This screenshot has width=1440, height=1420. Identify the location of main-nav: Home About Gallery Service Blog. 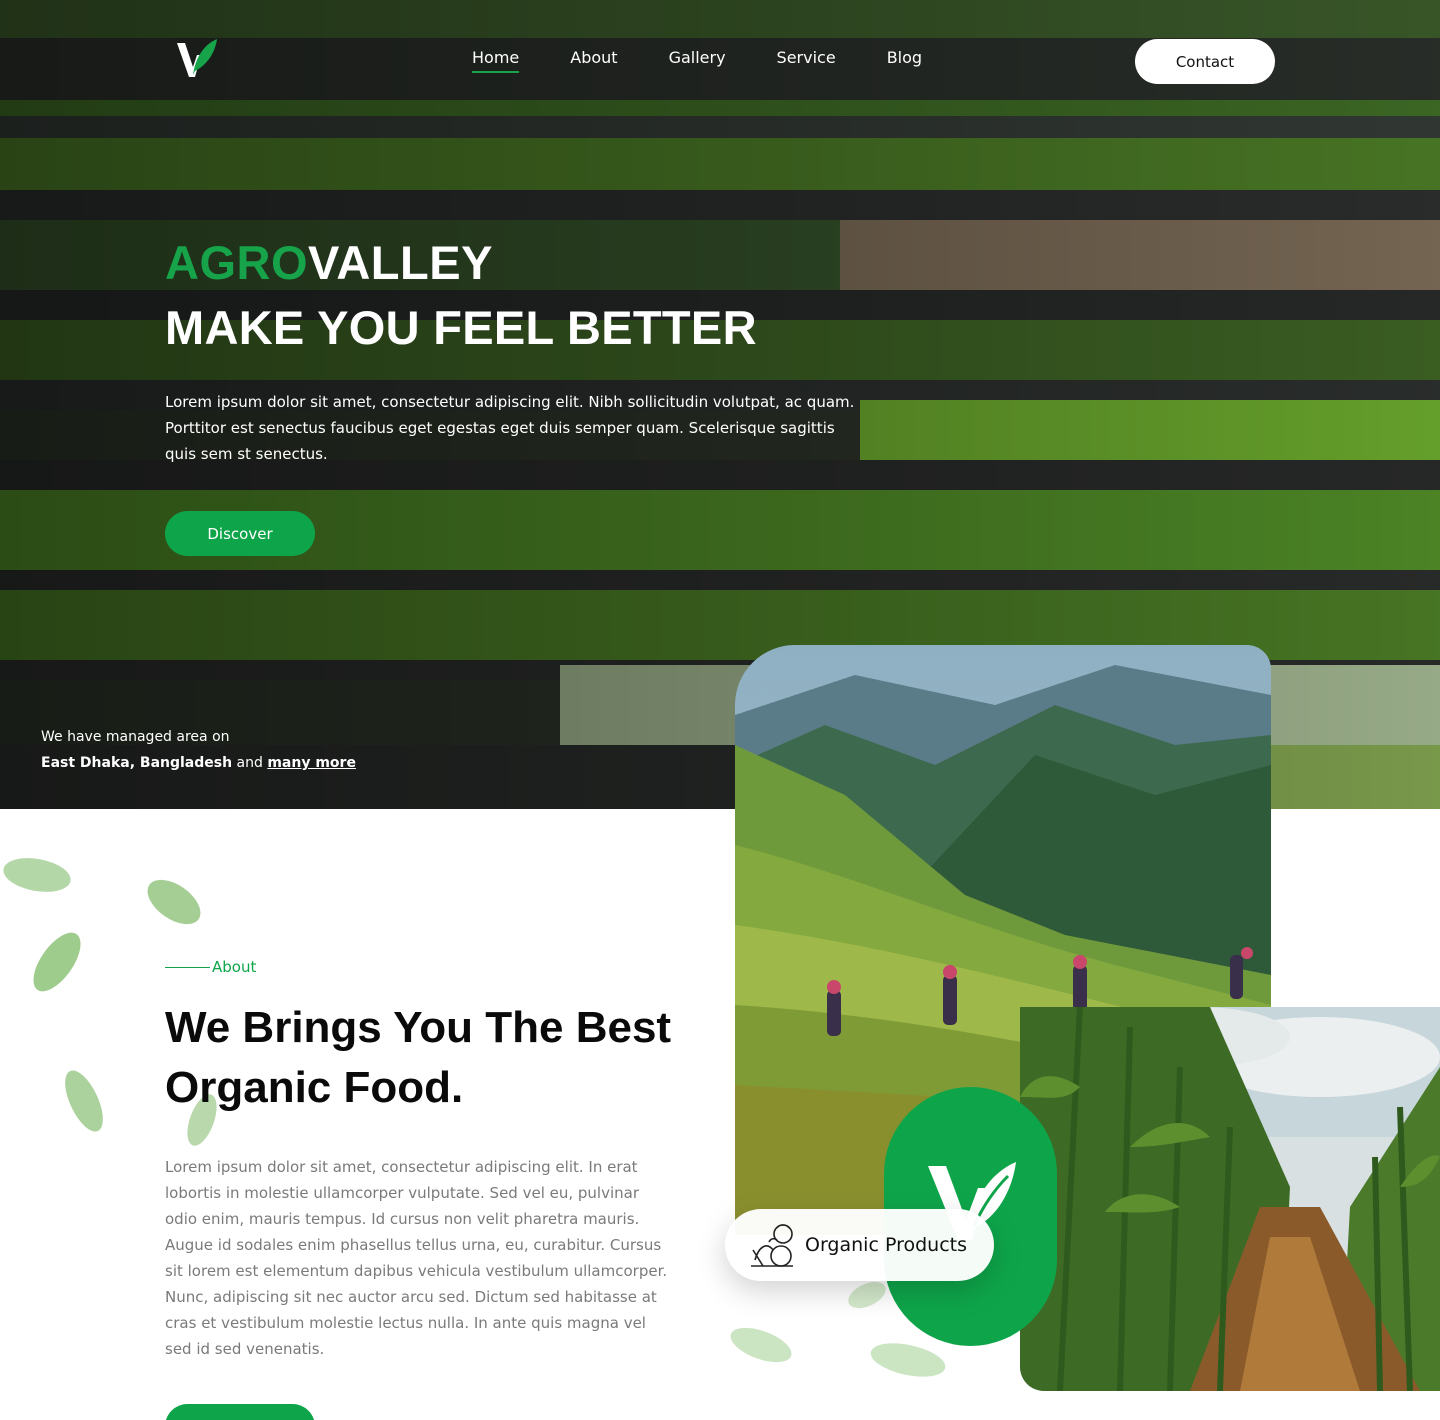
(722, 60).